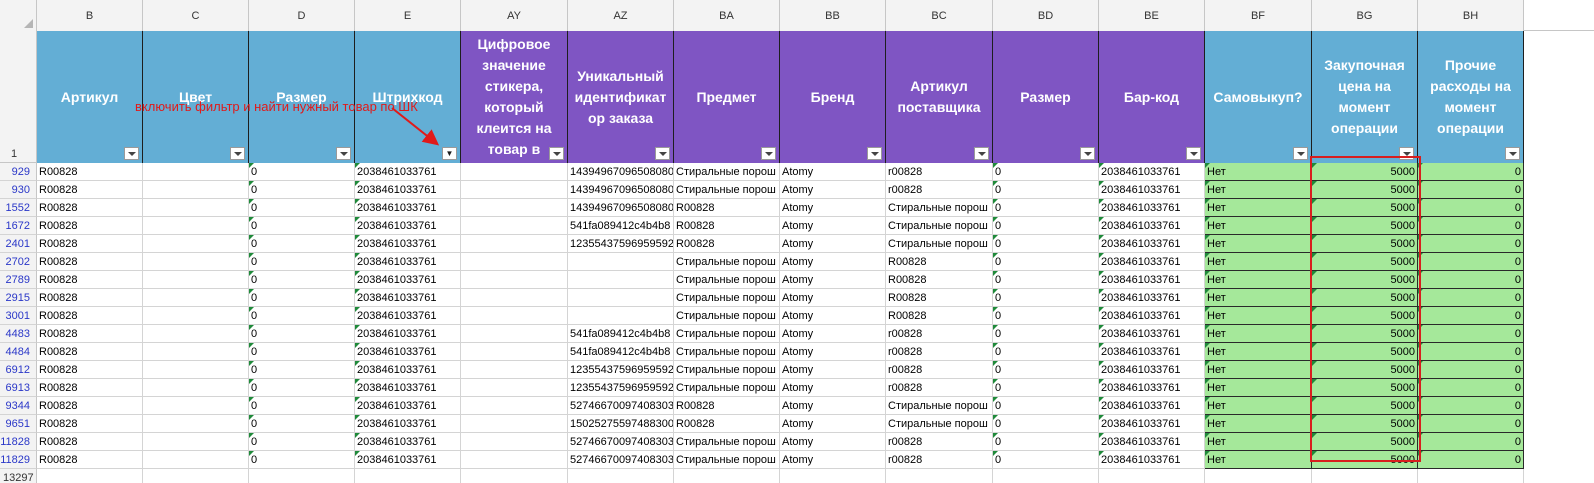 The image size is (1594, 483). Describe the element at coordinates (621, 190) in the screenshot. I see `cell-az: 14394967096508080` at that location.